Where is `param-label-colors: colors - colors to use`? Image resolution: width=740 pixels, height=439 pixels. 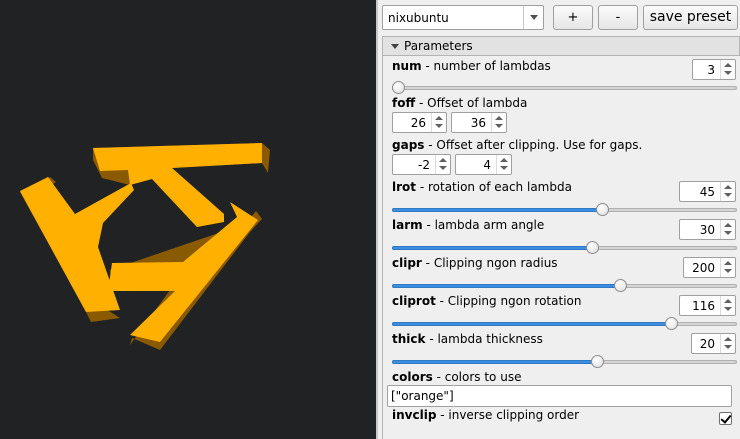 param-label-colors: colors - colors to use is located at coordinates (457, 377).